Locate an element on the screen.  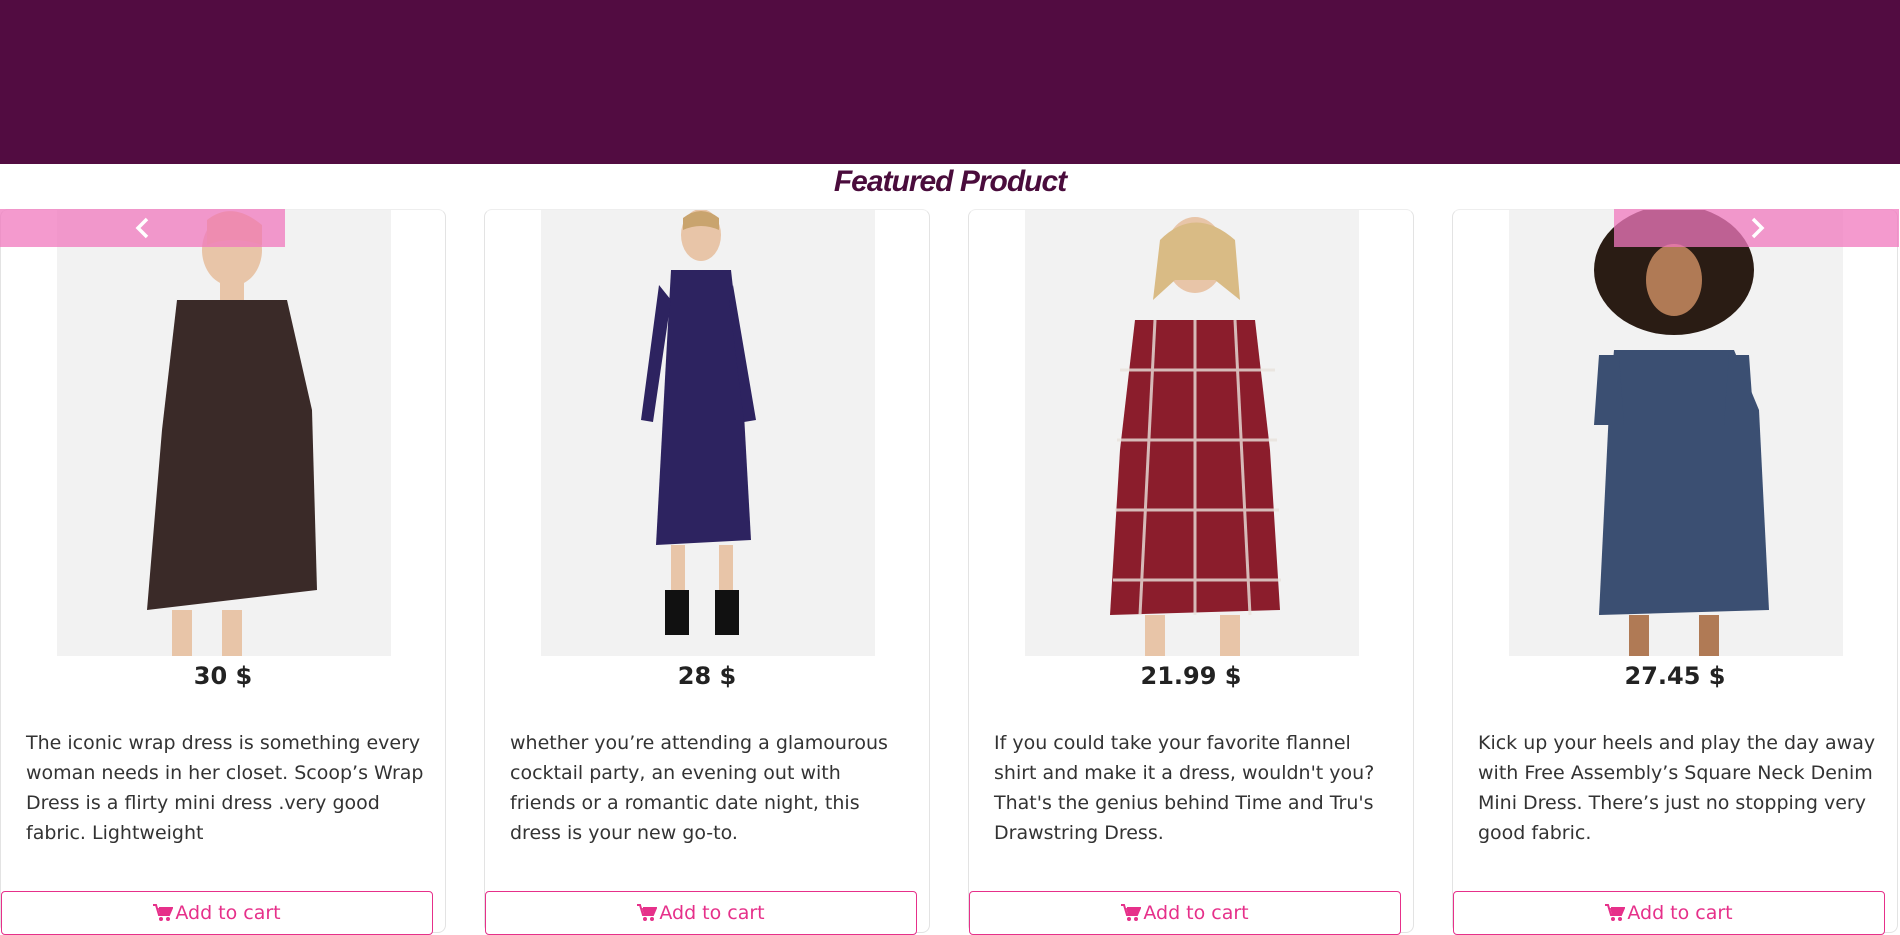
carousel-prev-button is located at coordinates (142, 228).